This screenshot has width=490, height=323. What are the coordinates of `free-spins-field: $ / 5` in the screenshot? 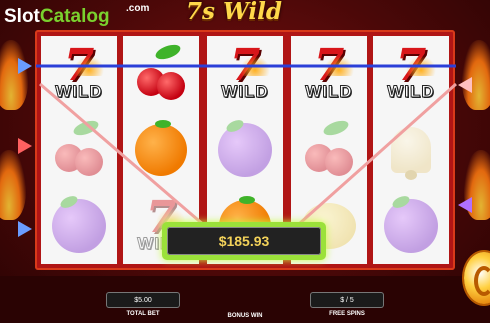 It's located at (347, 300).